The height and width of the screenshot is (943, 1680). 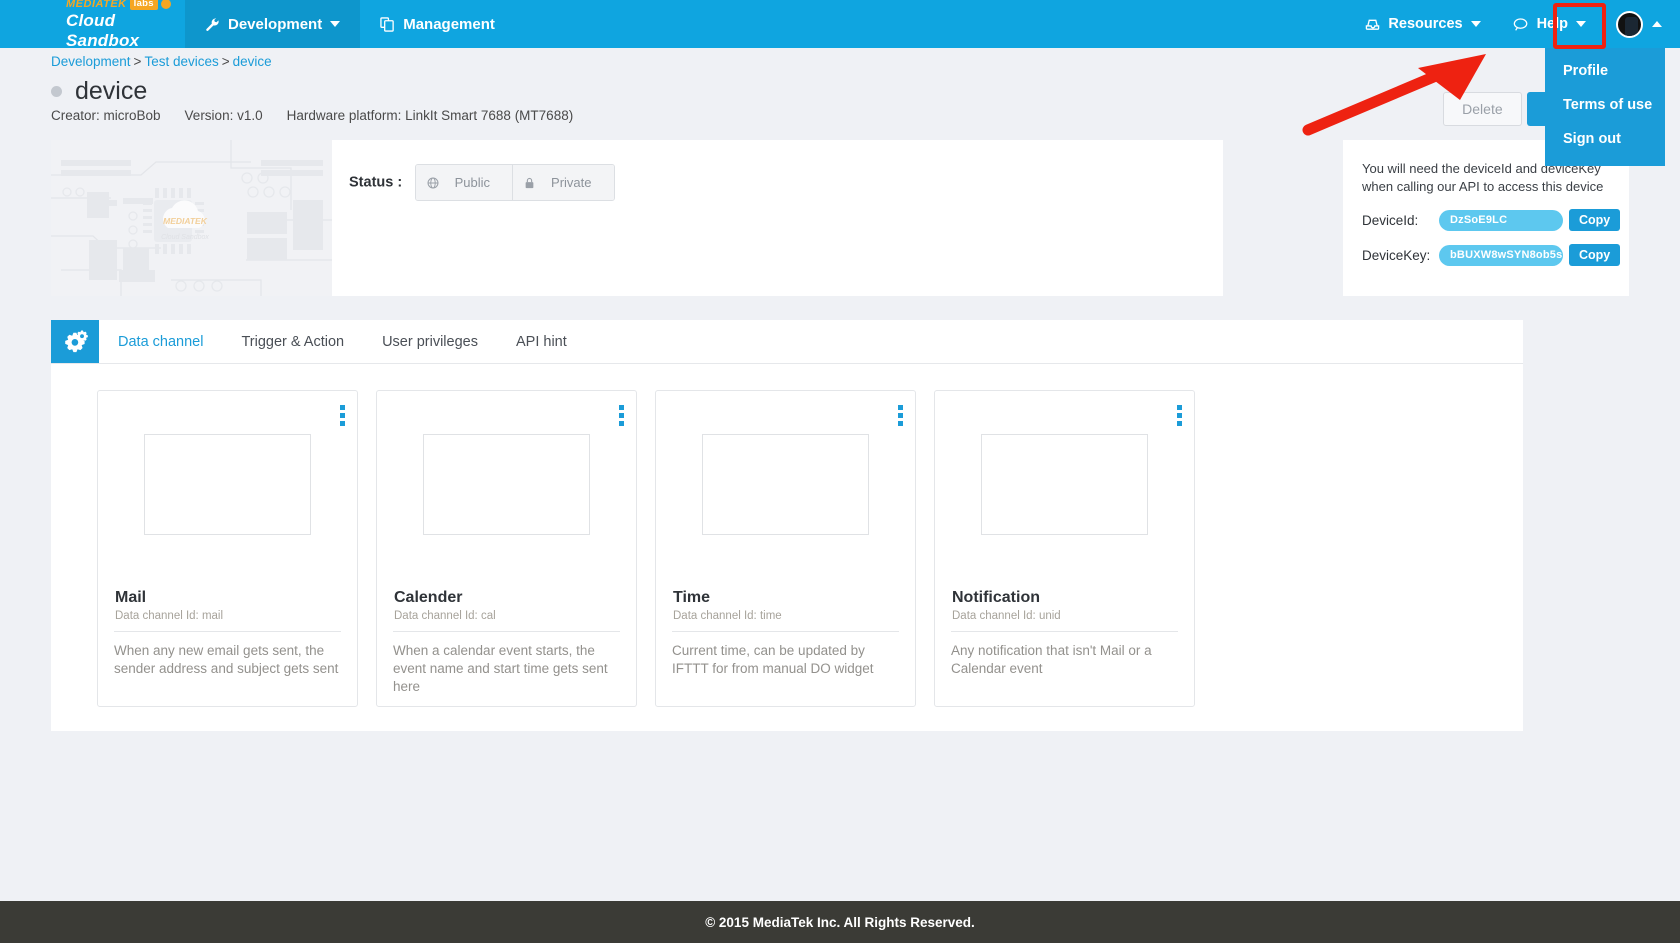 I want to click on user-avatar-button, so click(x=1641, y=24).